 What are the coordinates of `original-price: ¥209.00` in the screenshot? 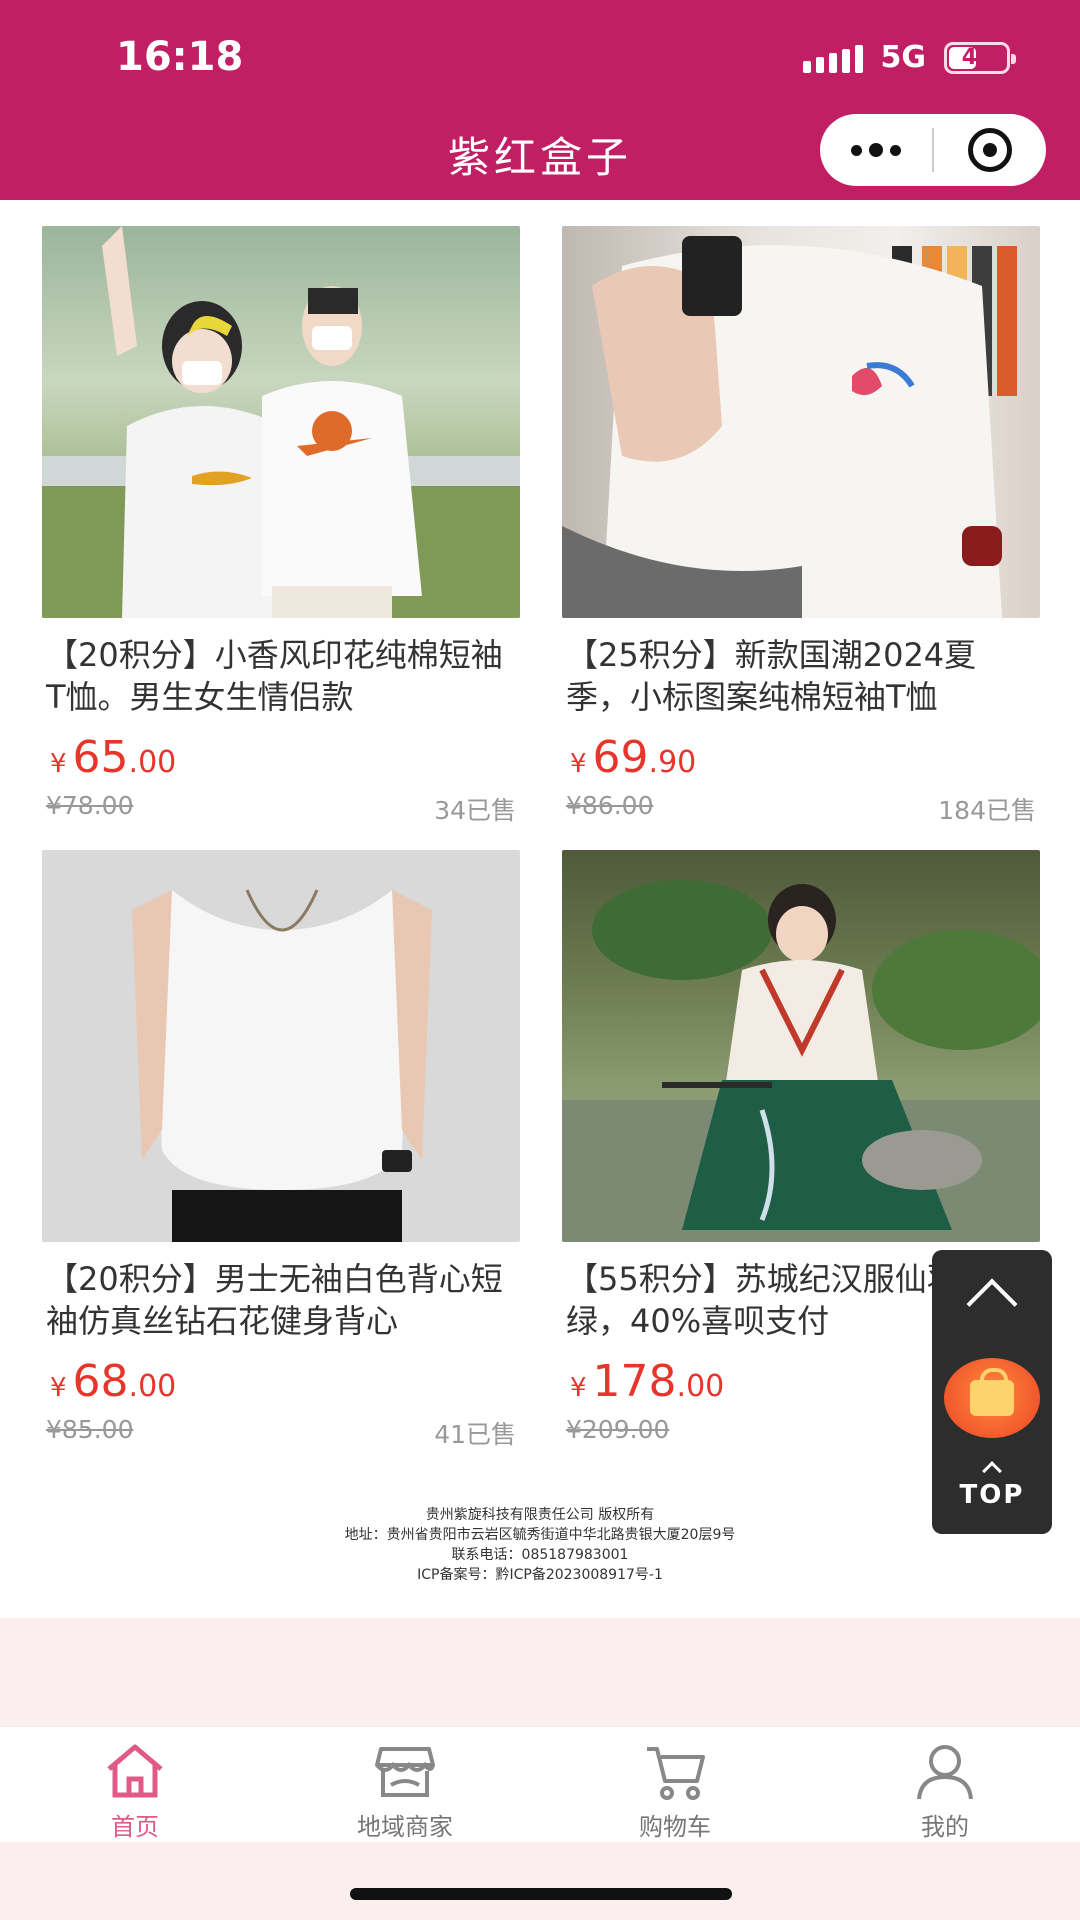 It's located at (618, 1429).